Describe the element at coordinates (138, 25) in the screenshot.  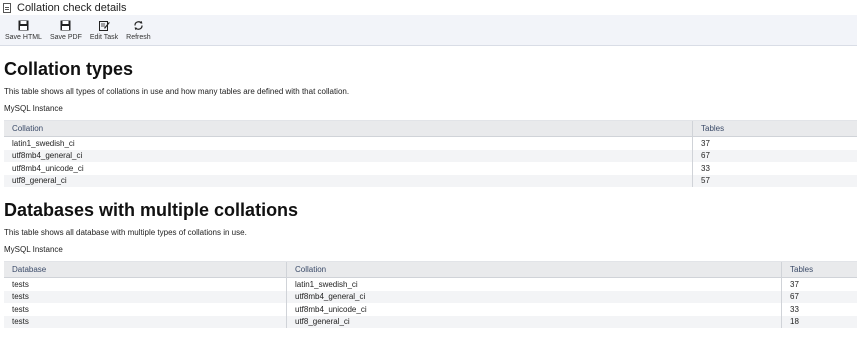
I see `refresh-icon` at that location.